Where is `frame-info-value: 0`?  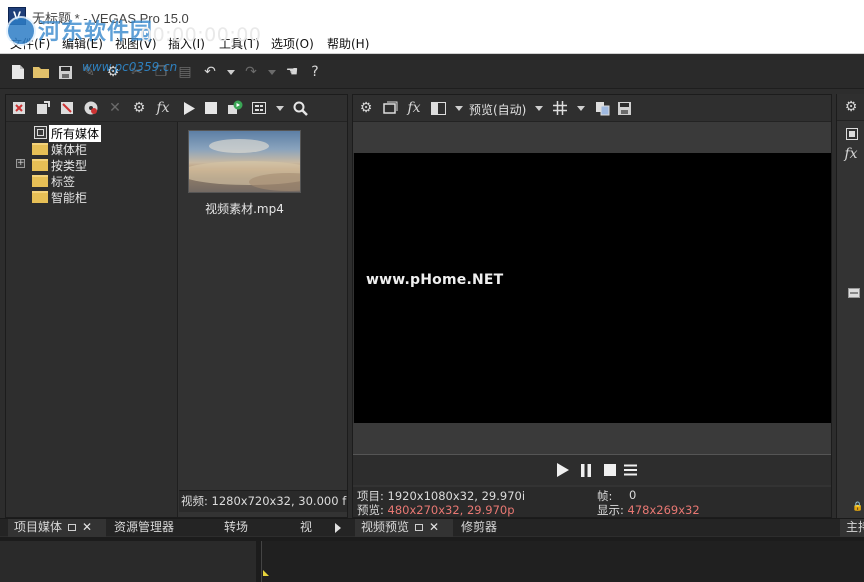
frame-info-value: 0 is located at coordinates (633, 495).